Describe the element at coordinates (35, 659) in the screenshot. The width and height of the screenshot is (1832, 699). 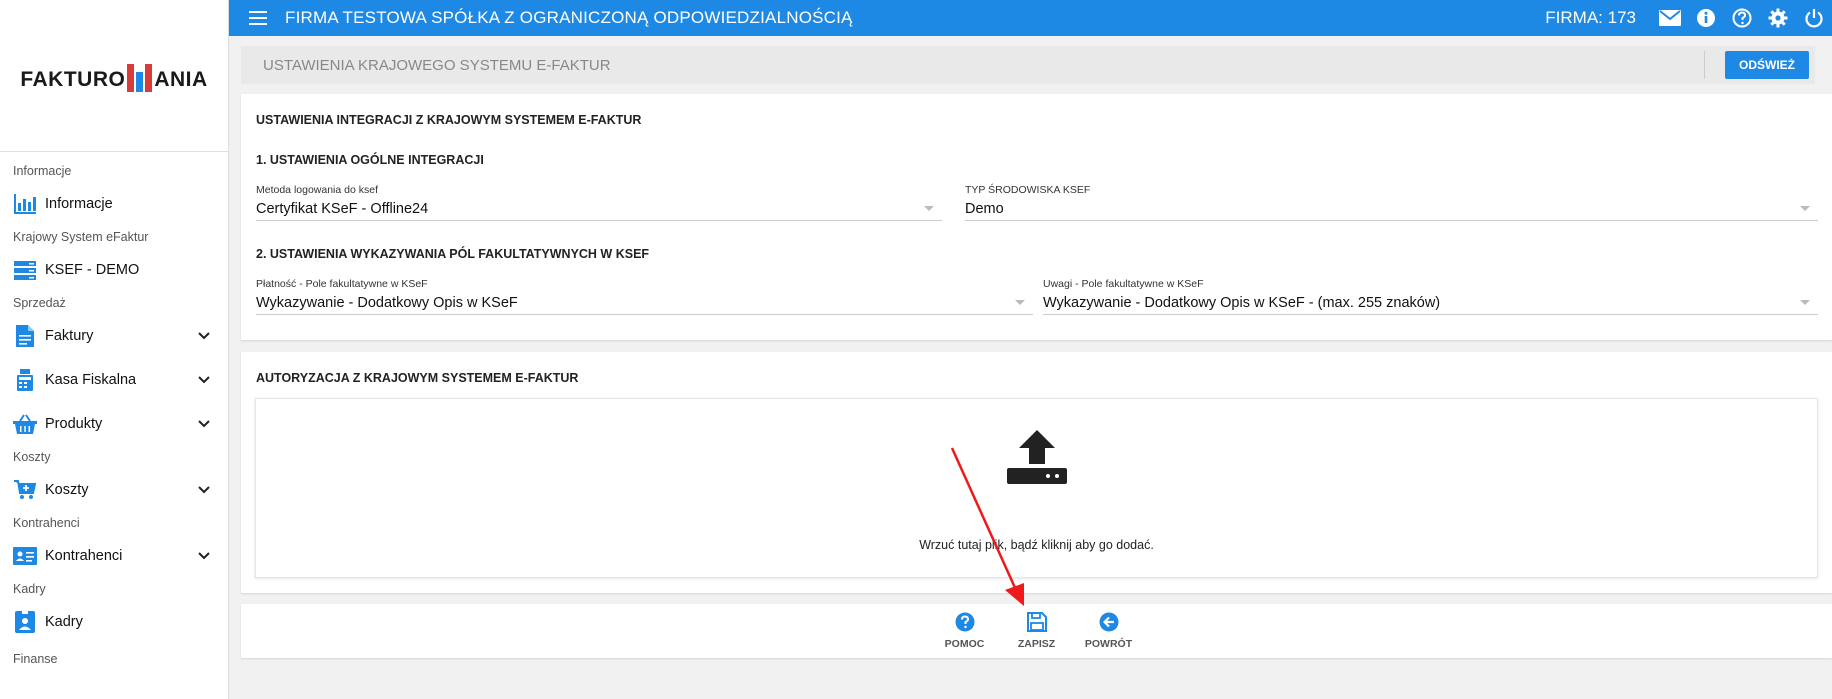
I see `sidebar-section-finanse: Finanse` at that location.